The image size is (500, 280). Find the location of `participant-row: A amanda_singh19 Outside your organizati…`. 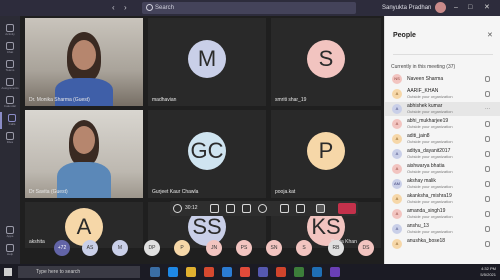

participant-row: A amanda_singh19 Outside your organizati… is located at coordinates (442, 214).